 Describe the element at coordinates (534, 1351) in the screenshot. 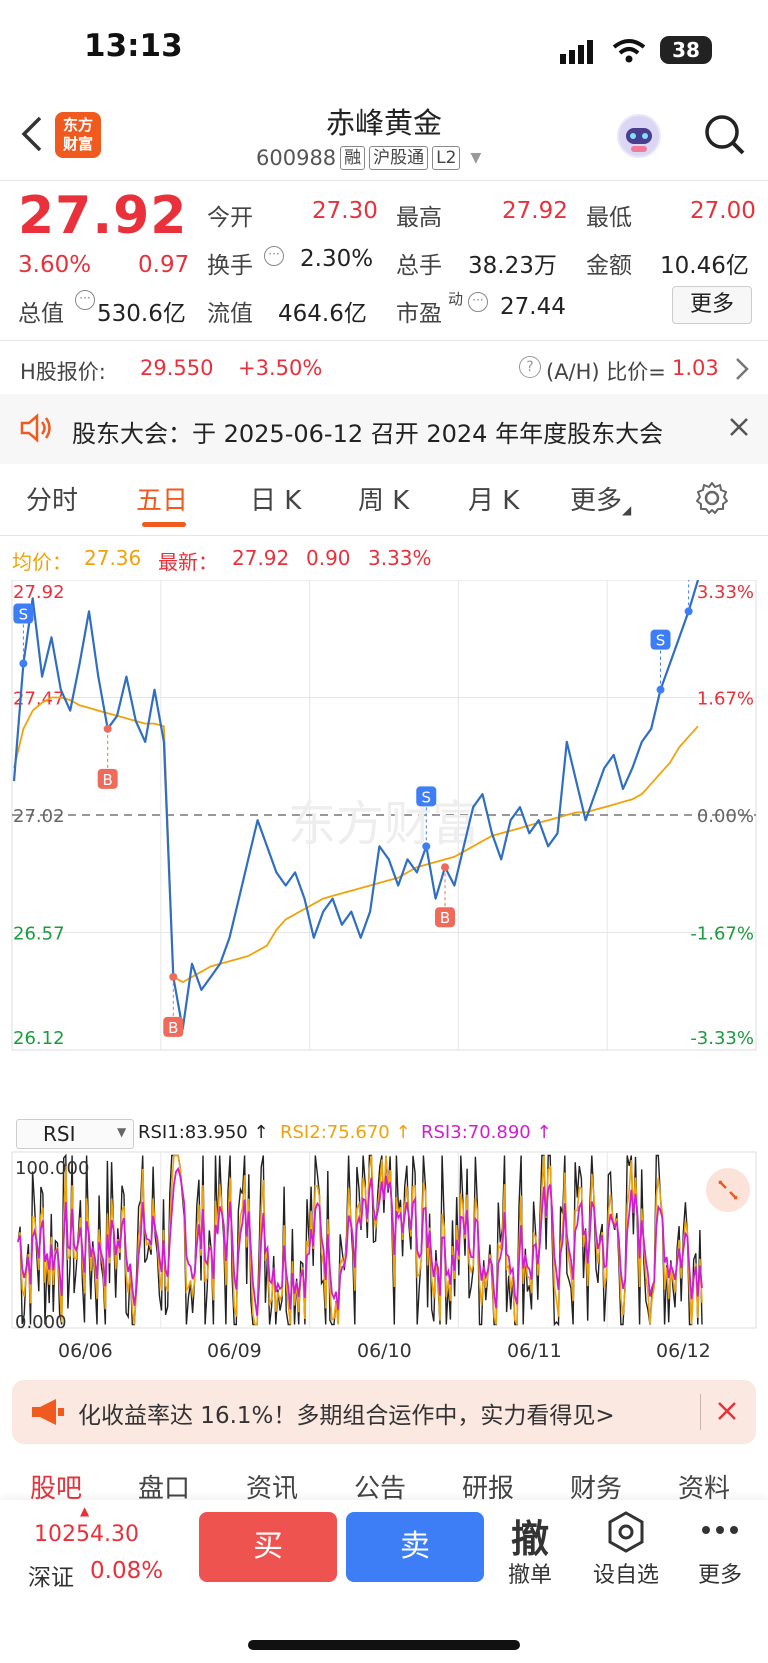

I see `date-label: 06/11` at that location.